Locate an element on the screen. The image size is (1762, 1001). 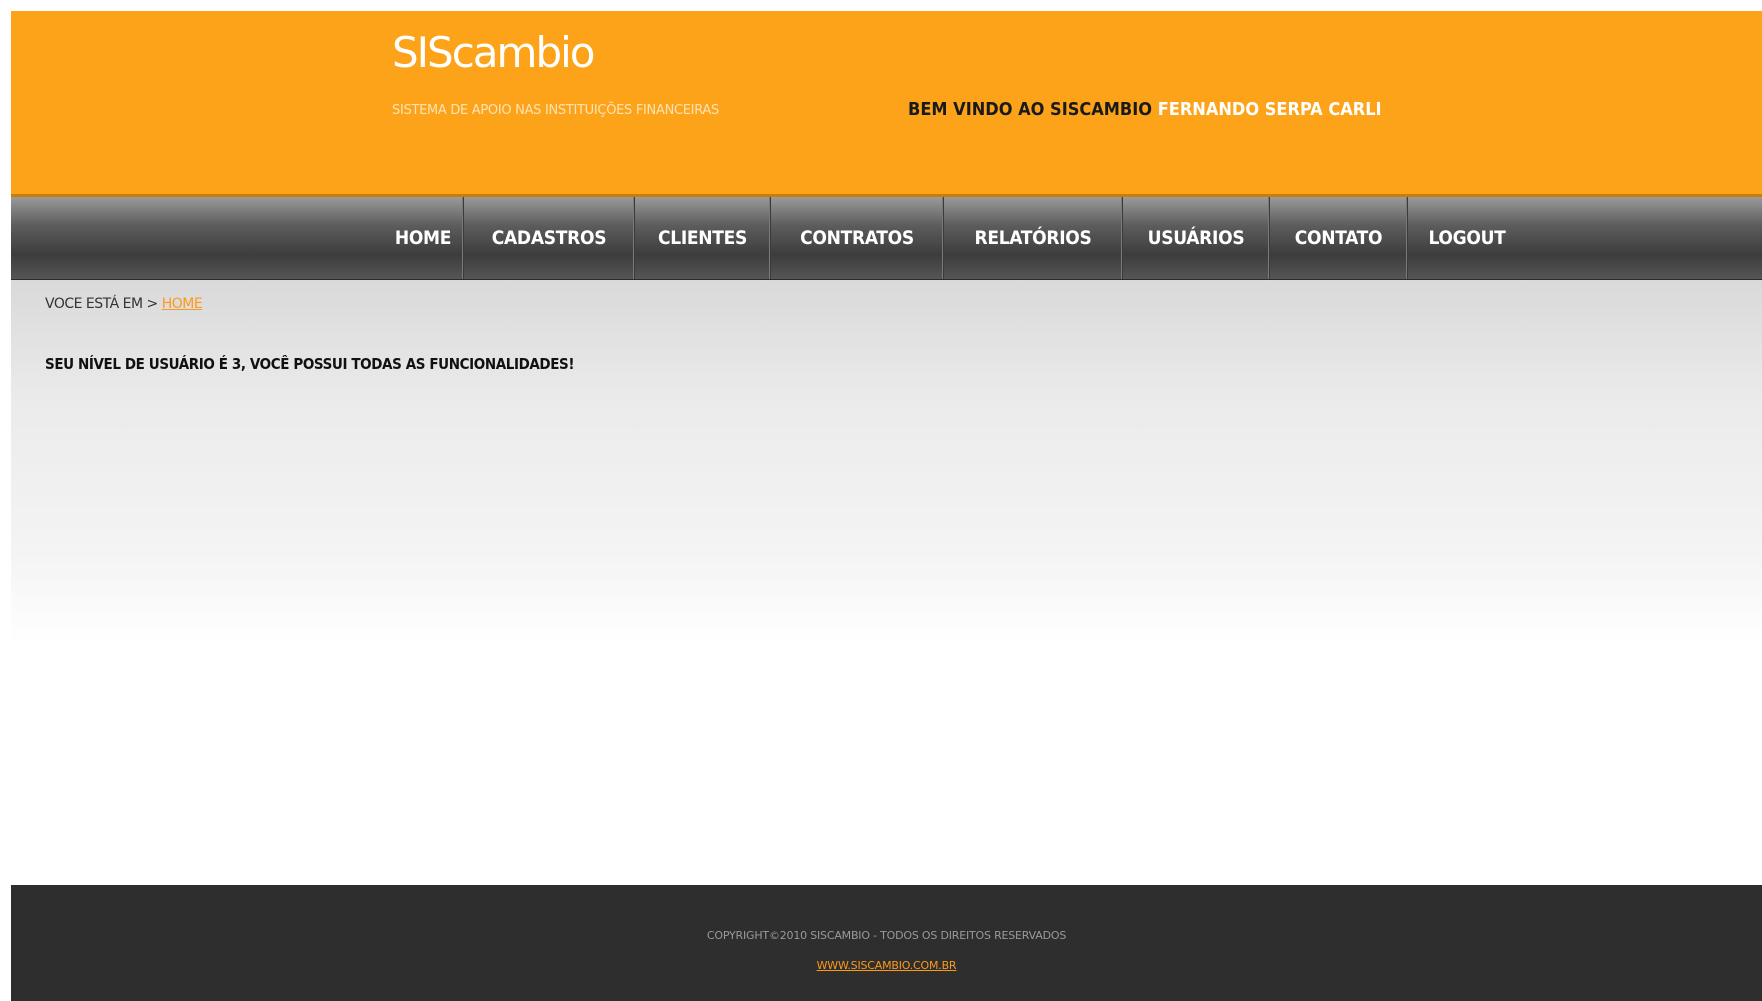
breadcrumb-prefix: VOCE ESTÁ EM > is located at coordinates (101, 304).